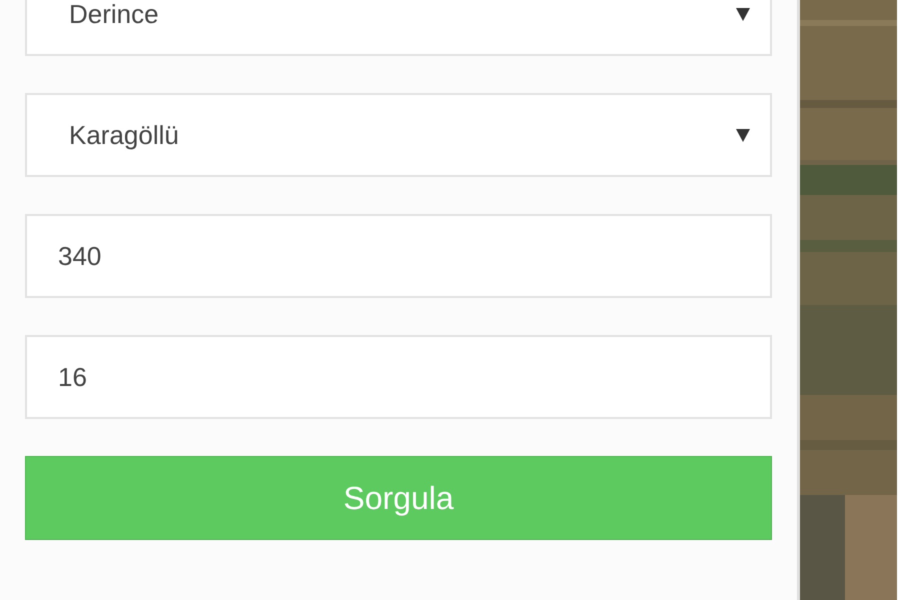  I want to click on input-field: 340, so click(398, 256).